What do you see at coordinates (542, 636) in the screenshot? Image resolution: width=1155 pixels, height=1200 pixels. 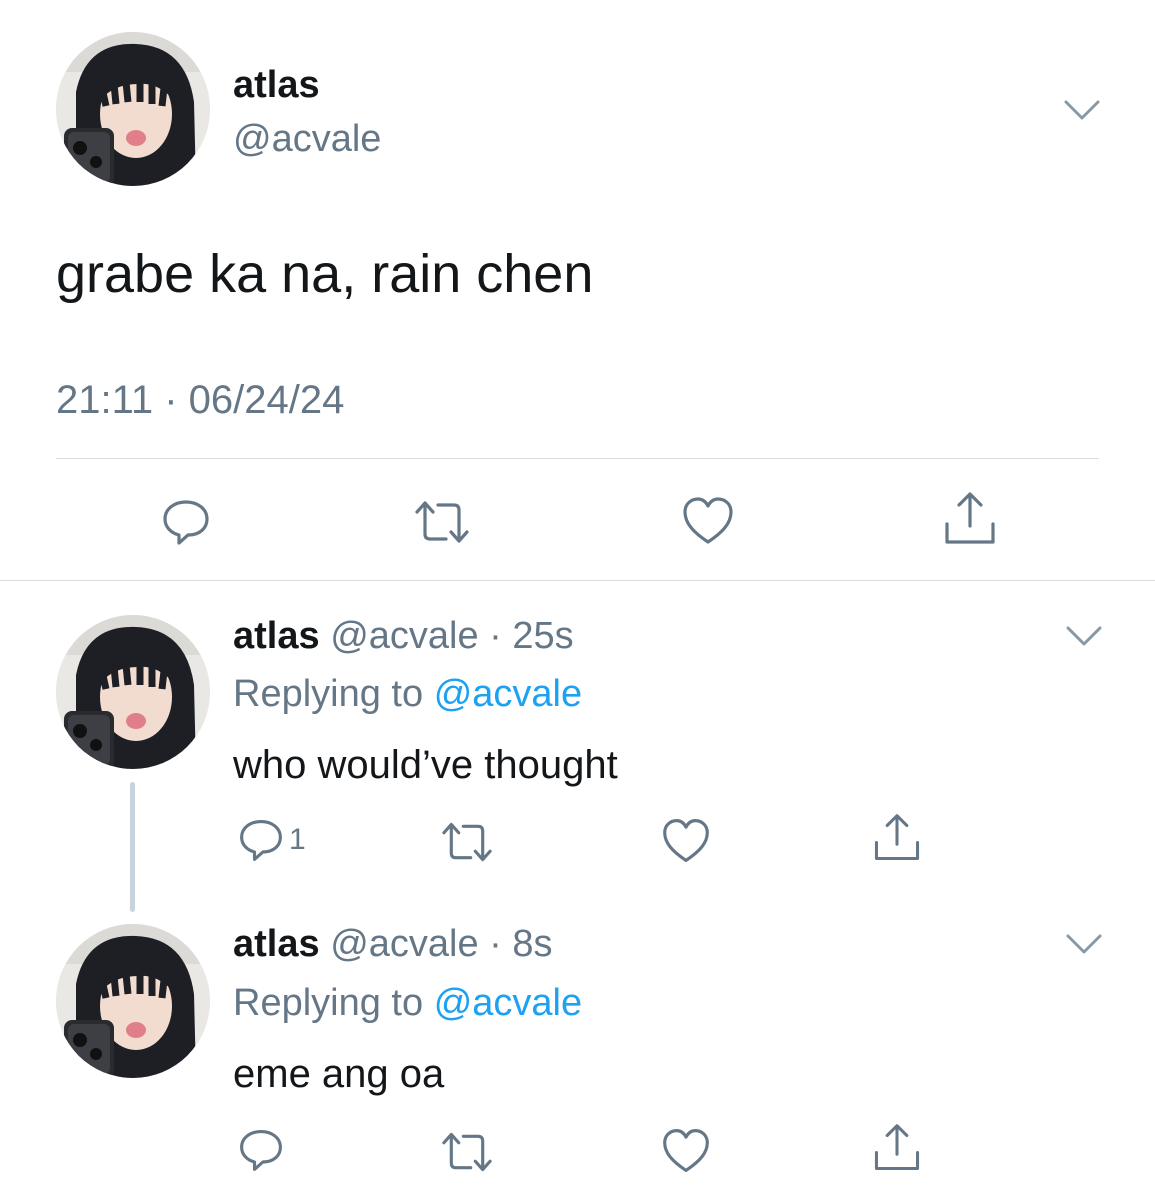 I see `tweet-time: 25s` at bounding box center [542, 636].